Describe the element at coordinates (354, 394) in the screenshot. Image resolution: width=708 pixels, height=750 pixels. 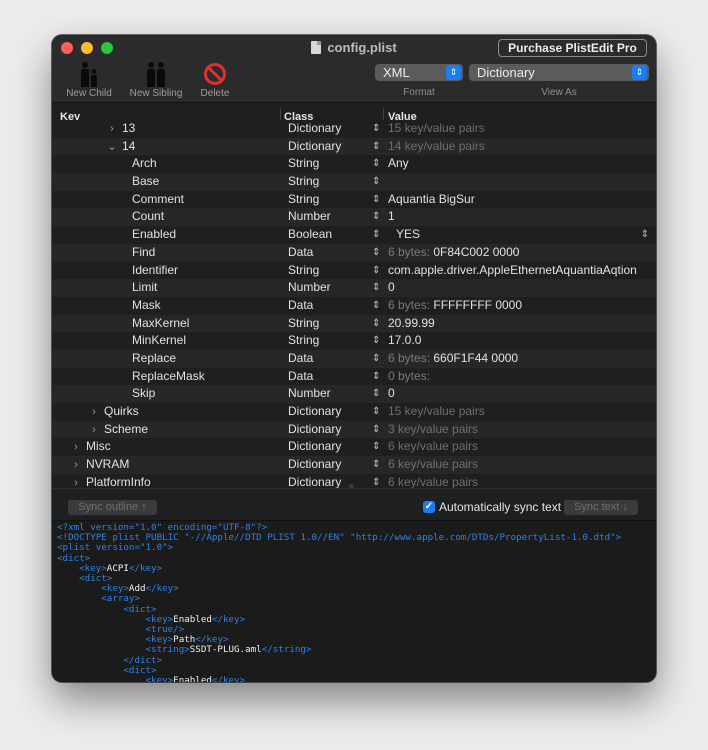
I see `outline-row: Skip Number ⇕ 0` at that location.